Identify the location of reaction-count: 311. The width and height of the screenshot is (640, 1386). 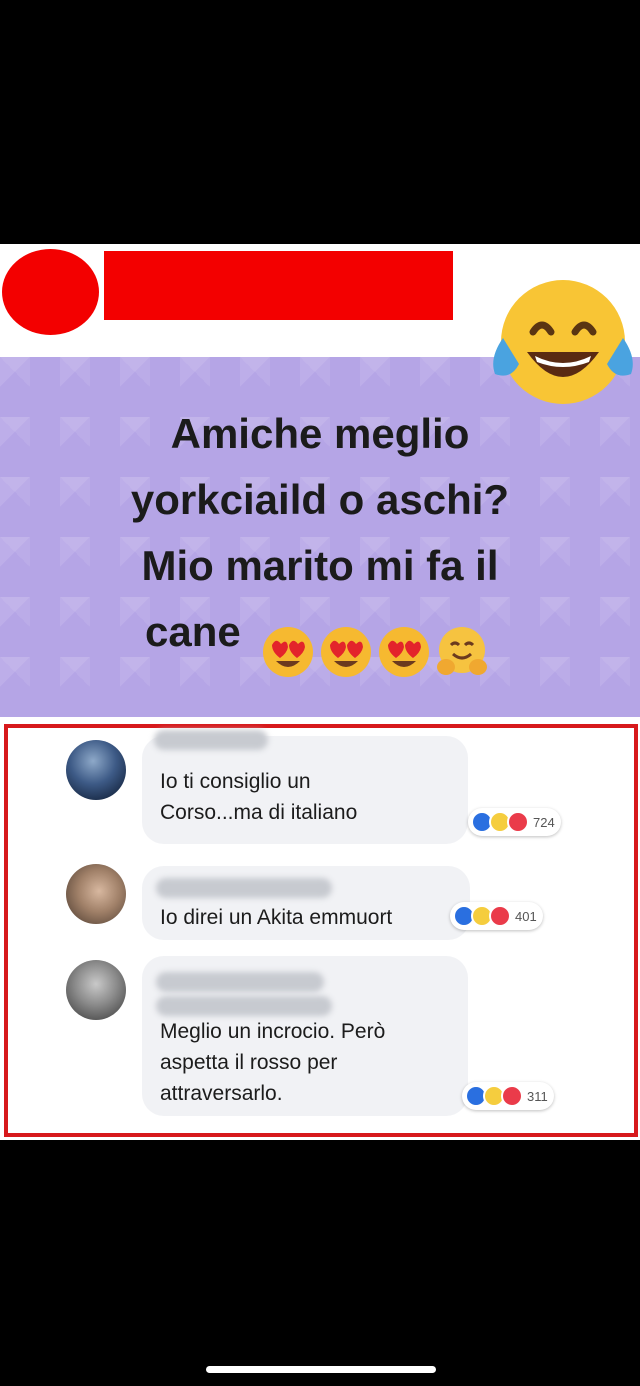
(537, 1096).